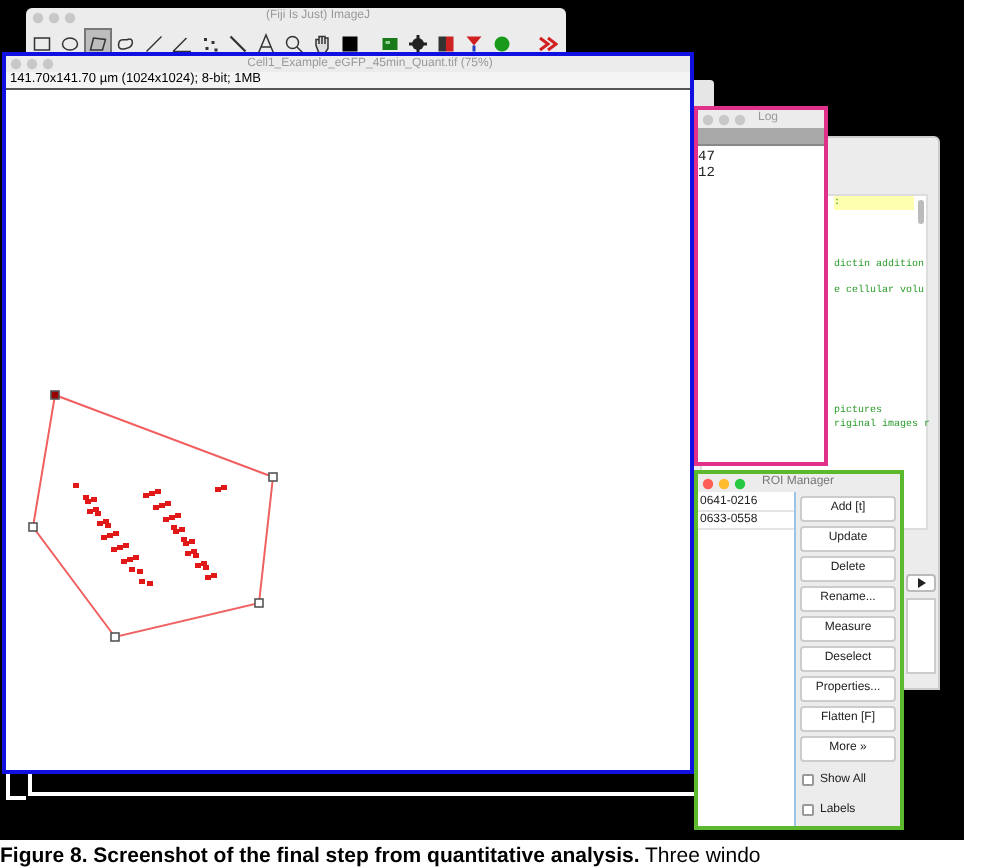 This screenshot has height=868, width=1000. What do you see at coordinates (921, 212) in the screenshot?
I see `scrollbar-thumb` at bounding box center [921, 212].